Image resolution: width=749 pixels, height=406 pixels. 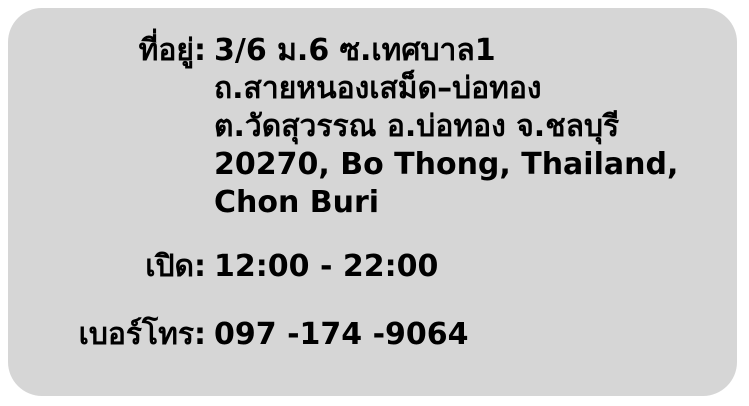 I want to click on phone-row: เบอร์โทร: 097 -174 -9064, so click(x=372, y=335).